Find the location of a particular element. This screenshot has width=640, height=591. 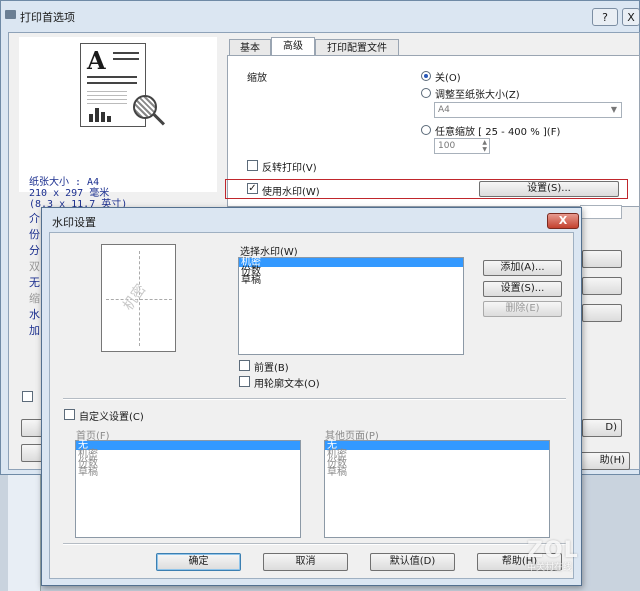

scaling-off-label: 关(O) is located at coordinates (448, 78).